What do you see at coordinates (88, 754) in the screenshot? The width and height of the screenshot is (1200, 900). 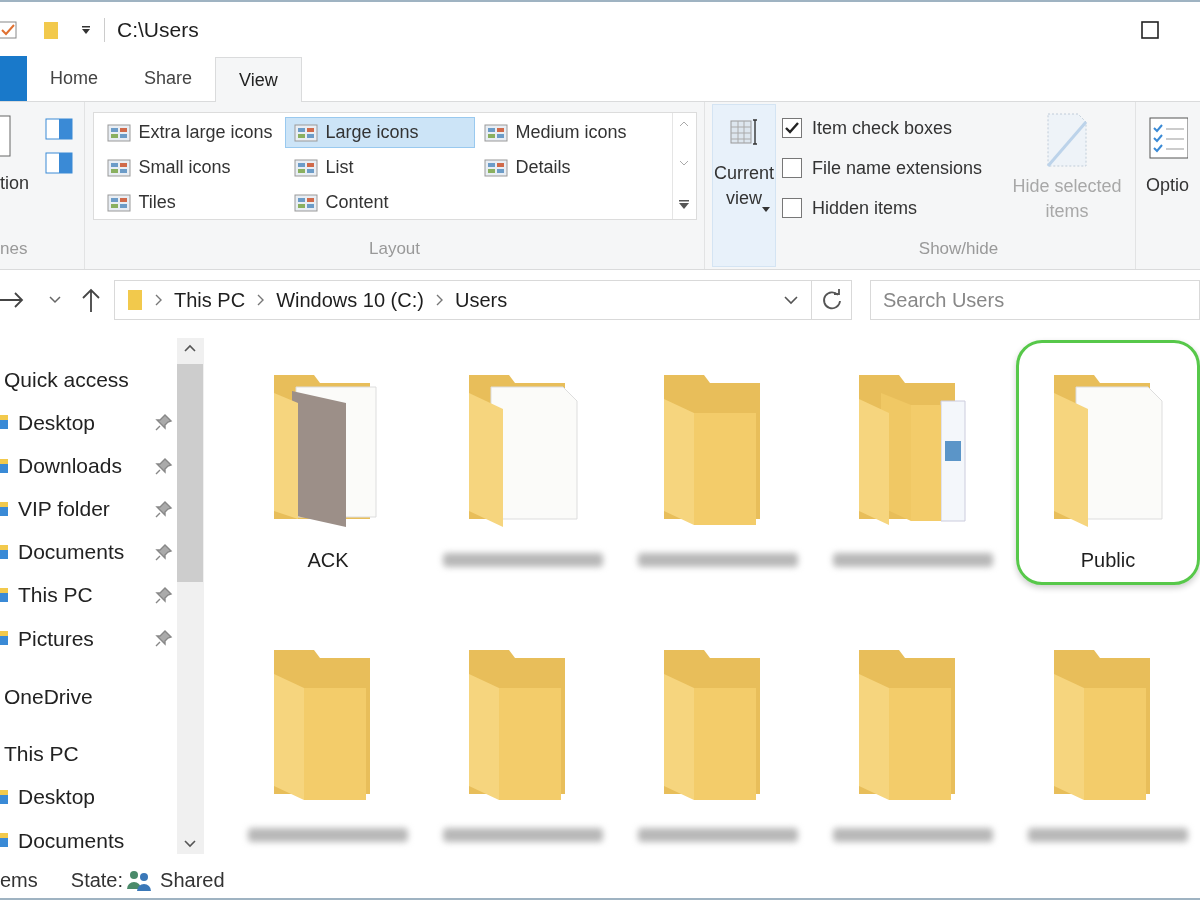 I see `nav-section-header: This PC` at bounding box center [88, 754].